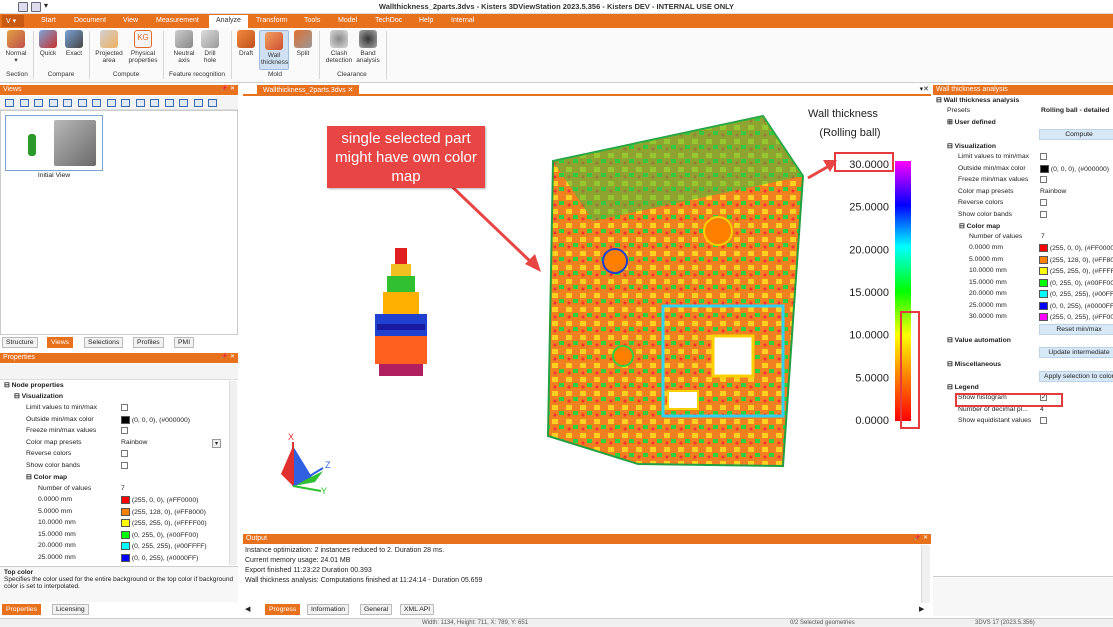  I want to click on menu-analyze: Analyze, so click(228, 21).